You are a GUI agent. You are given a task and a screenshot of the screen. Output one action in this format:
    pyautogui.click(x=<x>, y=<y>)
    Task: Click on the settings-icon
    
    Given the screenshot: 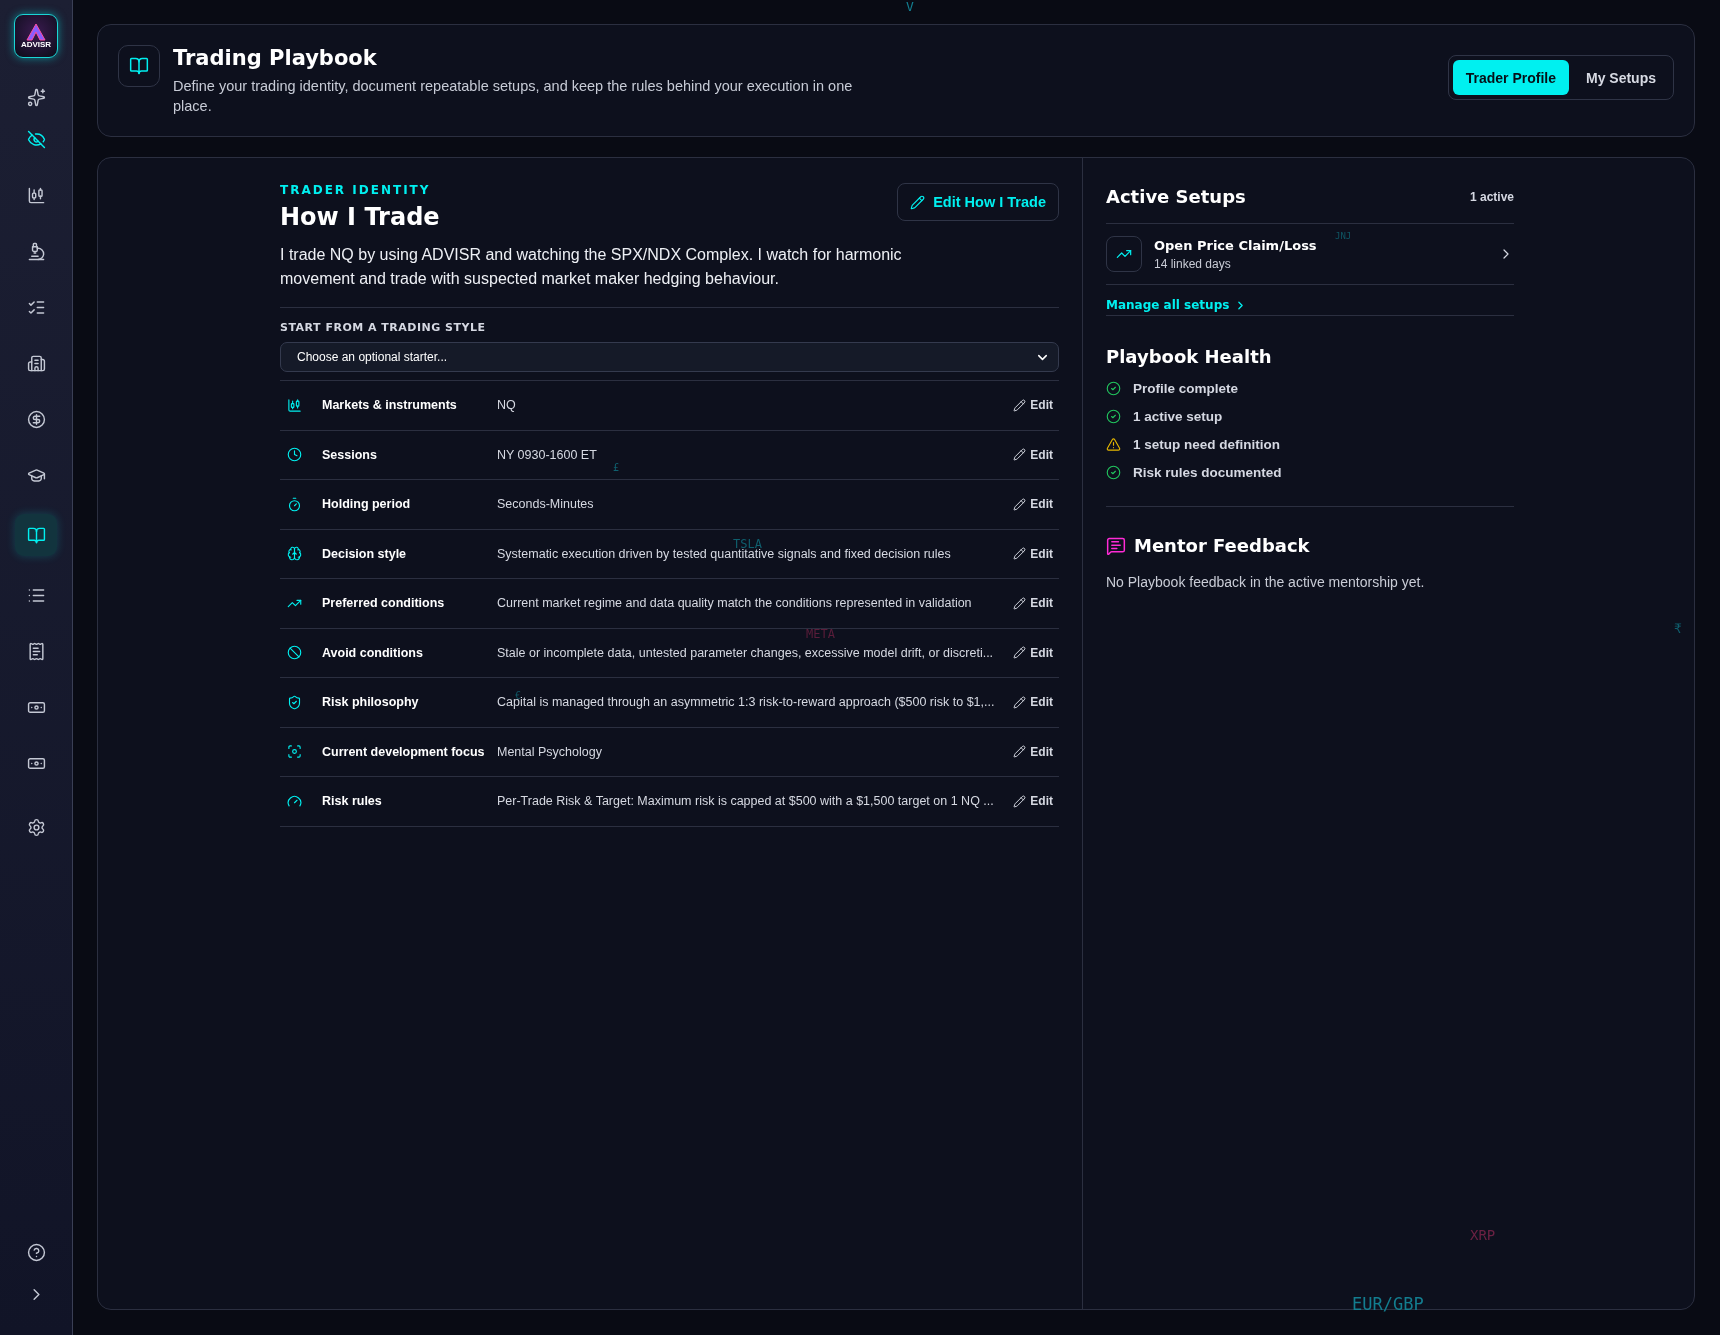 What is the action you would take?
    pyautogui.click(x=36, y=827)
    